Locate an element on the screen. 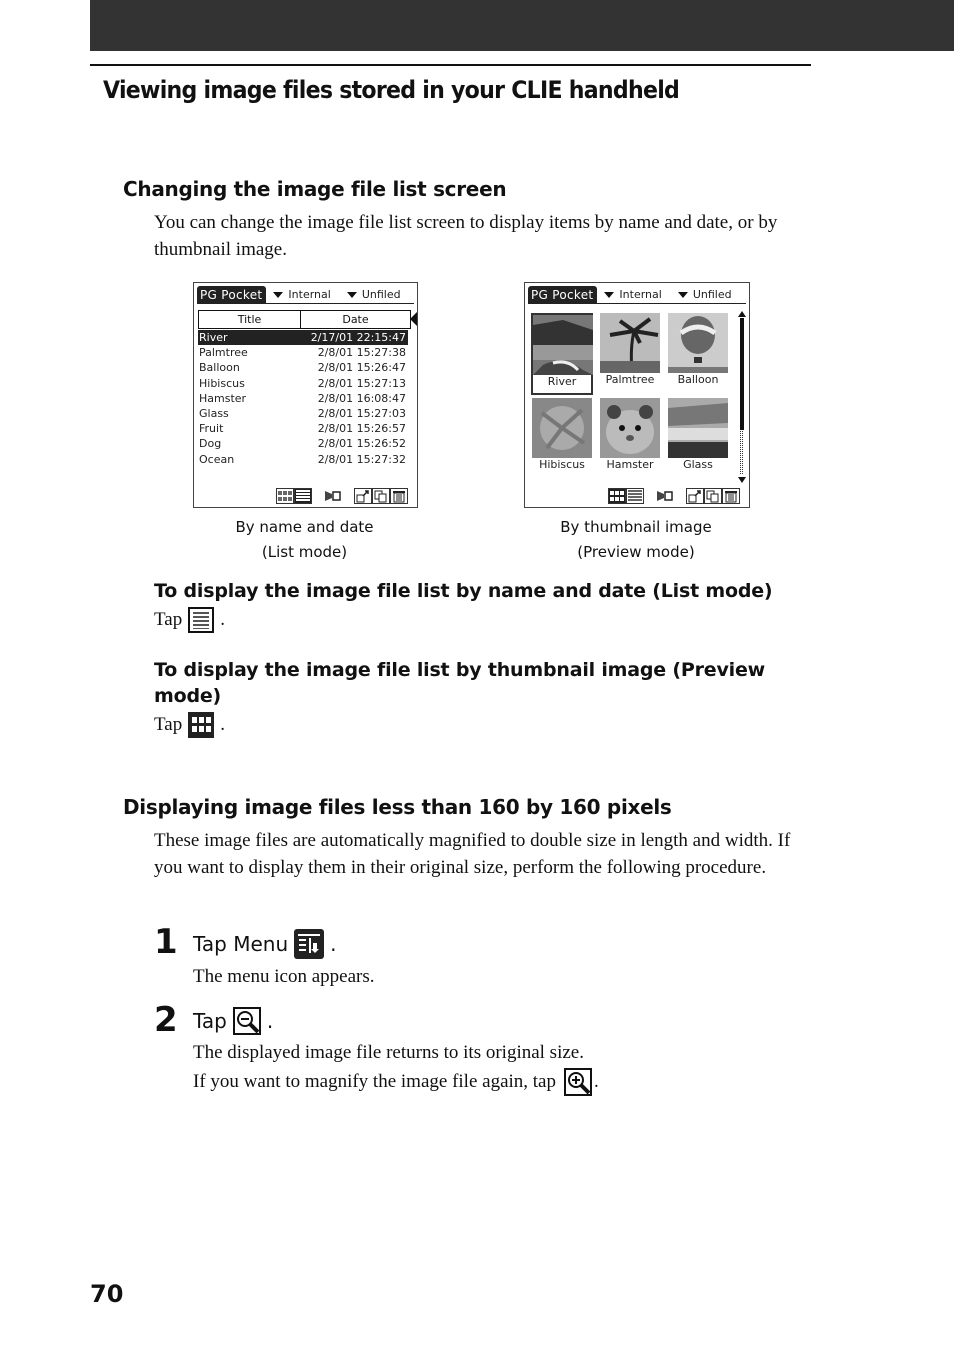 The image size is (954, 1352). file-date: 2/8/01 15:26:57 is located at coordinates (361, 429).